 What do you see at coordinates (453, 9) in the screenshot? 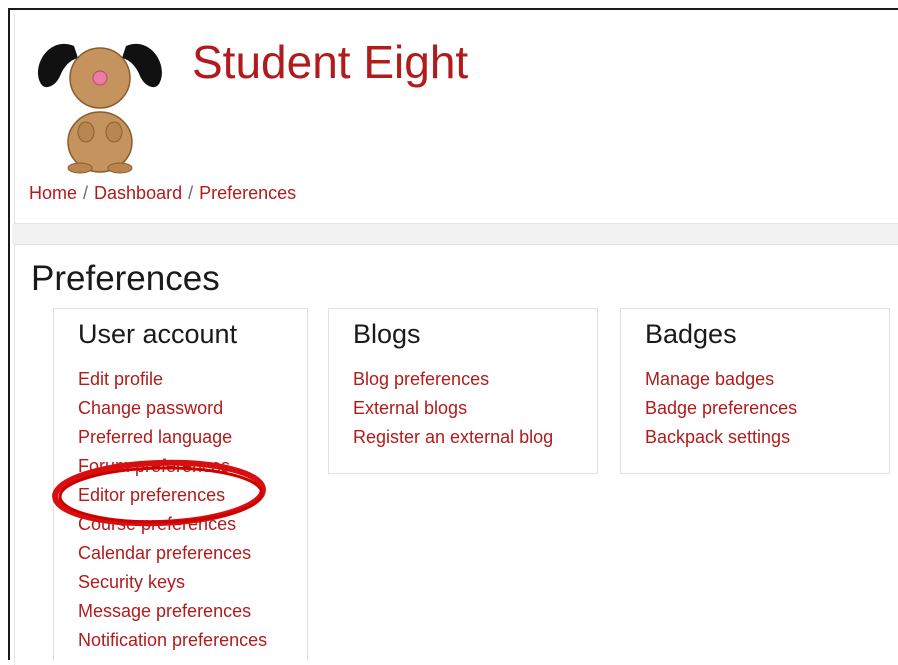
I see `screenshot-frame-top` at bounding box center [453, 9].